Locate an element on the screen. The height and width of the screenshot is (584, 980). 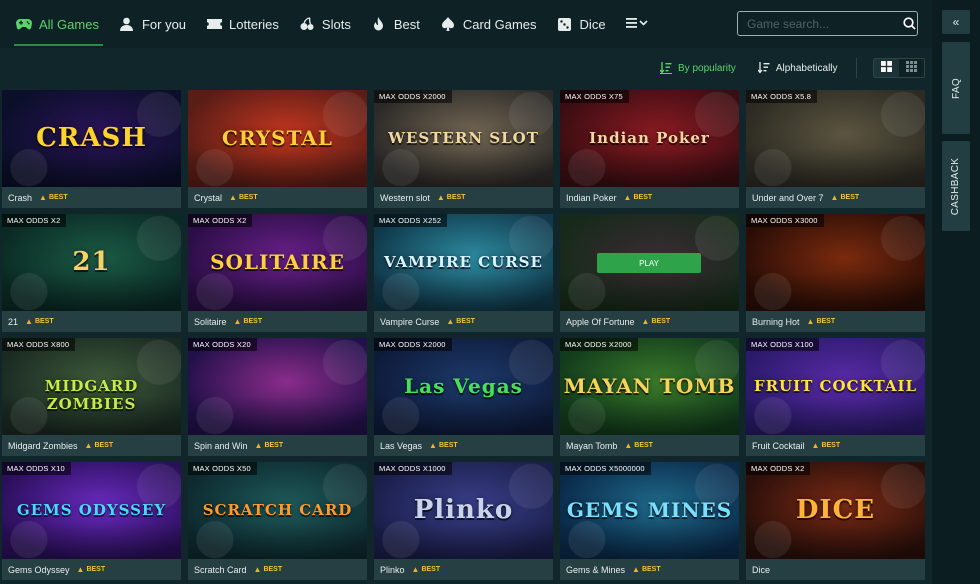
game-title: Spin and Win is located at coordinates (221, 445).